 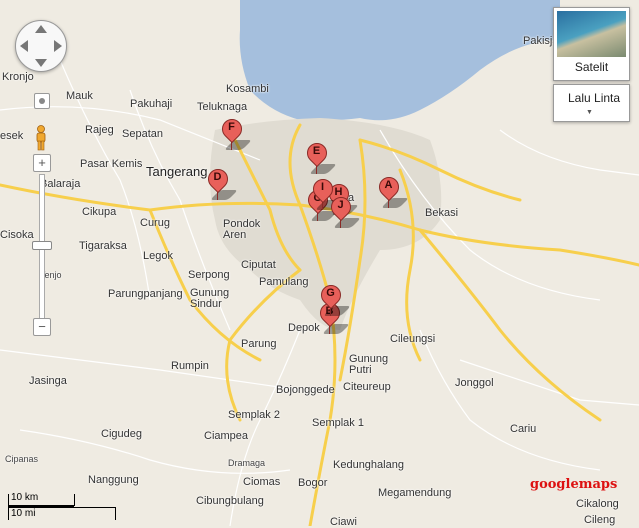 What do you see at coordinates (574, 484) in the screenshot?
I see `brand-watermark: googlemaps` at bounding box center [574, 484].